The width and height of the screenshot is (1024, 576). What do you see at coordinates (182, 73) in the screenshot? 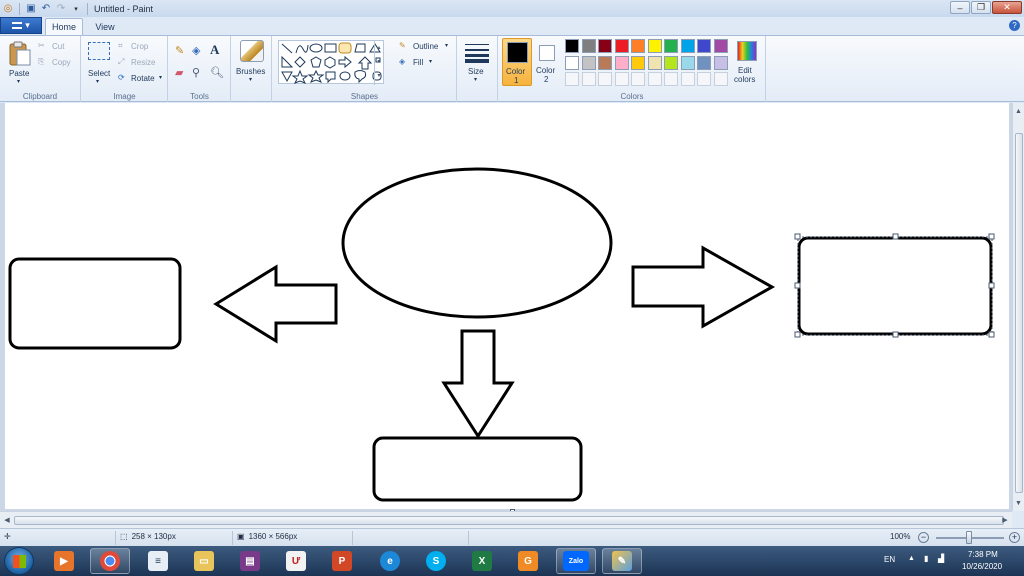
I see `eraser-tool: ▰` at bounding box center [182, 73].